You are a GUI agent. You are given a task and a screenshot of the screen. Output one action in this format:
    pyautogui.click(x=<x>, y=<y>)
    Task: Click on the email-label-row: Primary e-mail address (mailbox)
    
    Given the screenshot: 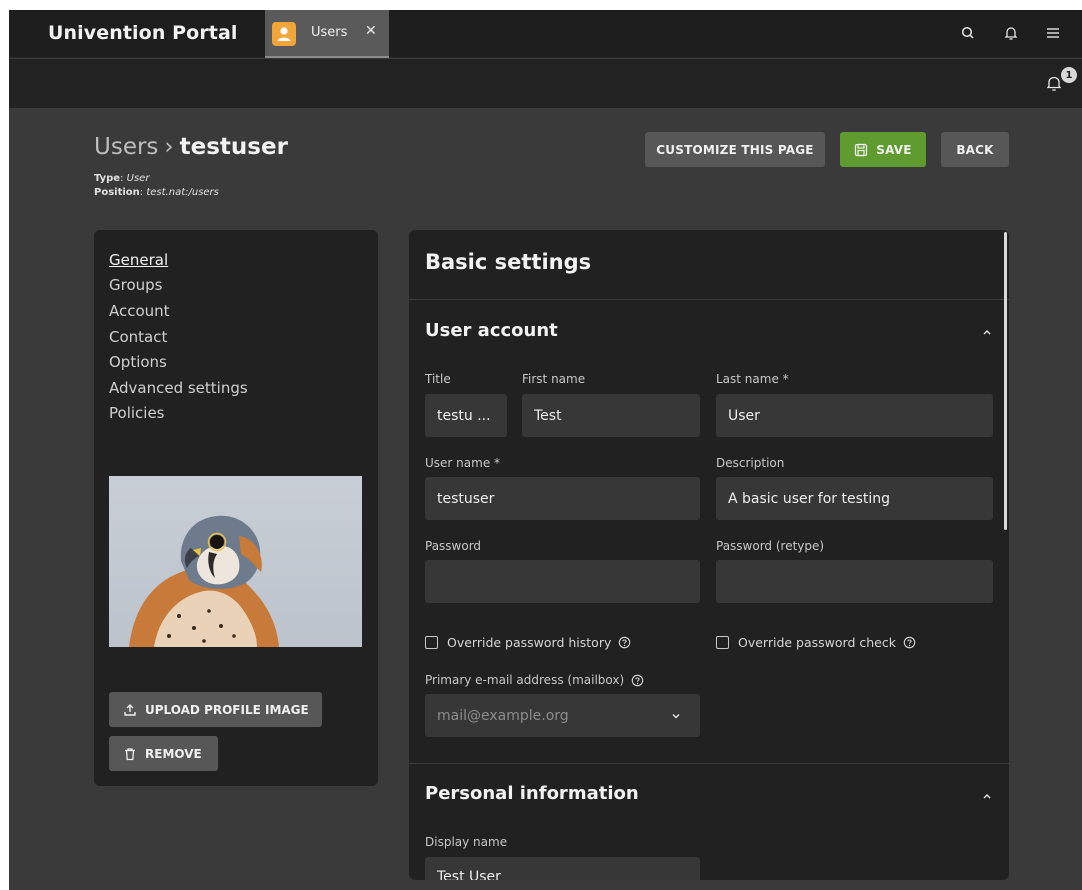 What is the action you would take?
    pyautogui.click(x=534, y=680)
    